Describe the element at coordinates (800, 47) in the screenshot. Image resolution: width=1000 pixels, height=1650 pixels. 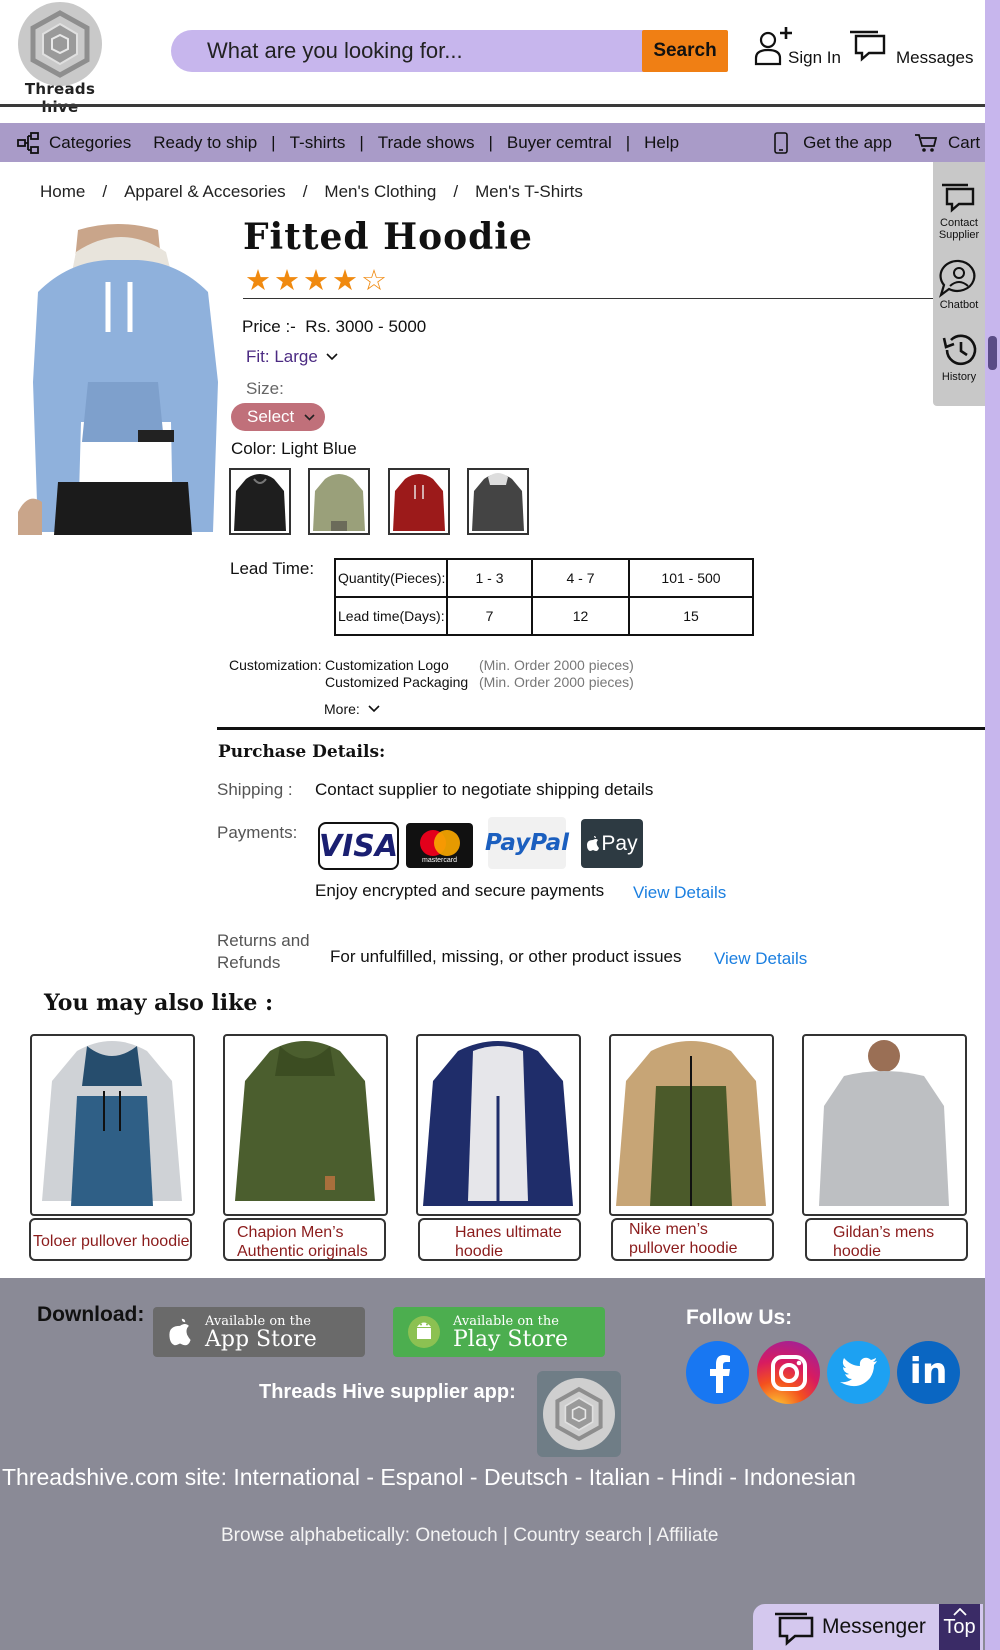
I see `sign-in-link: Sign In` at that location.